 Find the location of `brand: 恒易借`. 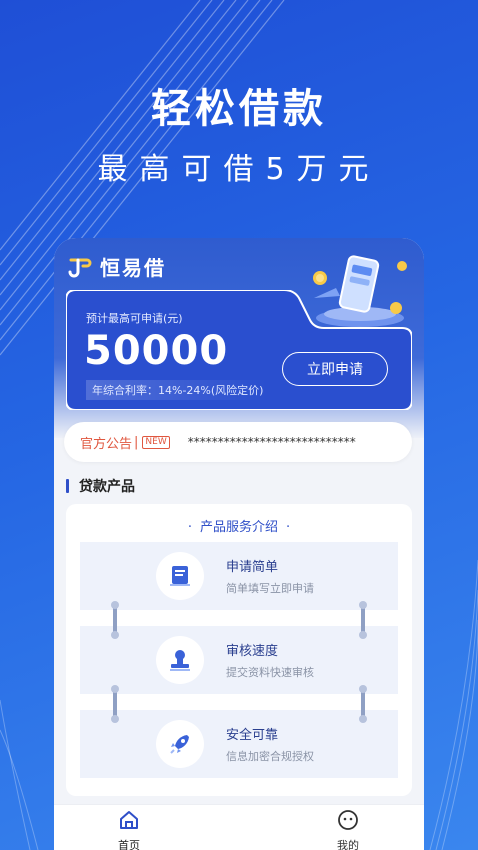

brand: 恒易借 is located at coordinates (117, 266).